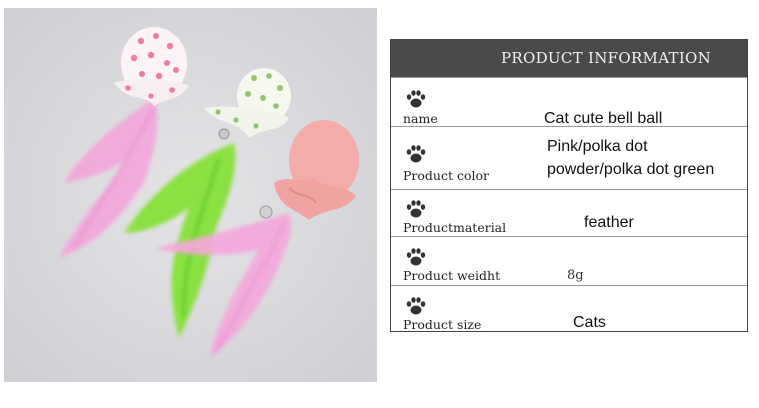 The image size is (759, 408). Describe the element at coordinates (569, 309) in the screenshot. I see `info-row-size: Product size Cats` at that location.